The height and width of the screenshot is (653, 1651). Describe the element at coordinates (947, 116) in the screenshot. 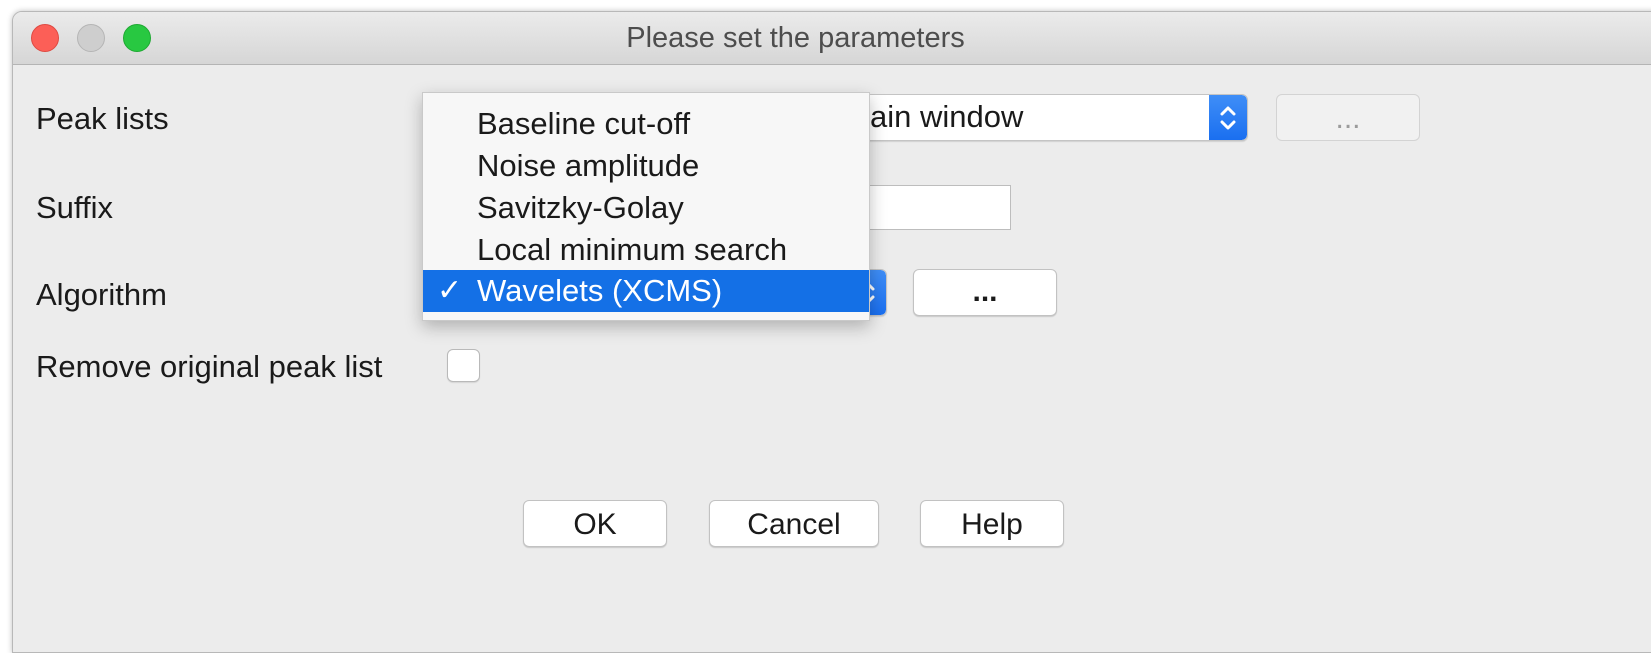

I see `peak-lists-select-value: ain window` at that location.